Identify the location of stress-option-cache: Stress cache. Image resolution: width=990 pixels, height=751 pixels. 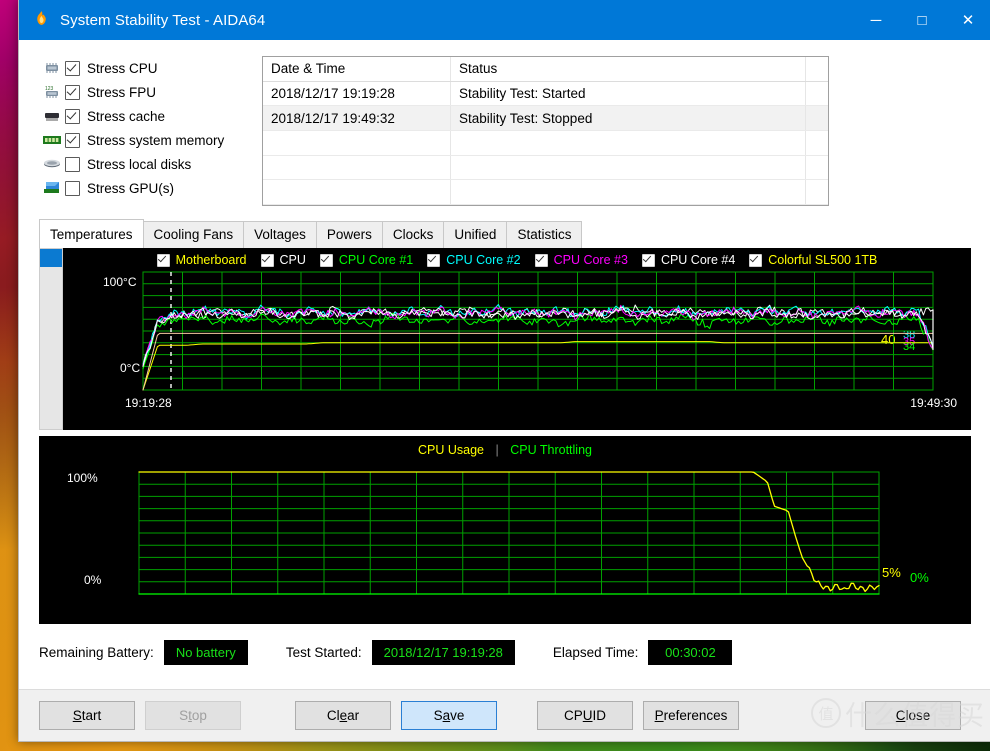
(146, 116).